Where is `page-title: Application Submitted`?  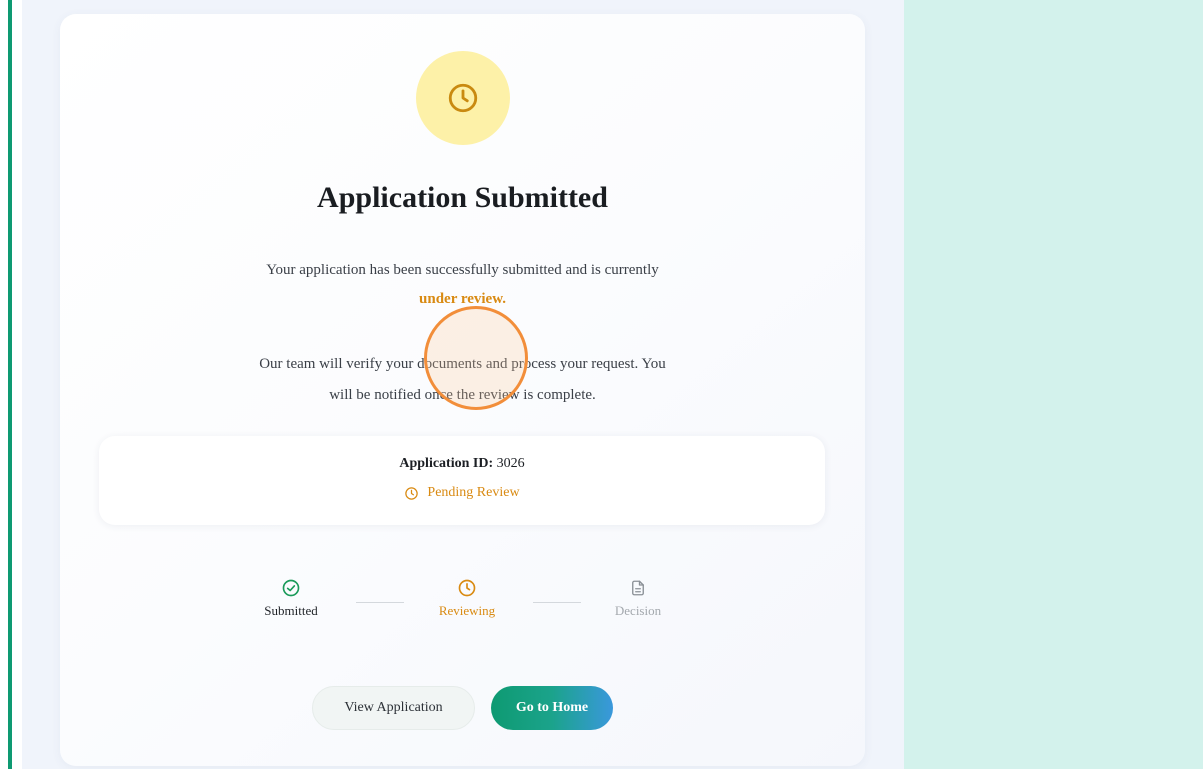 page-title: Application Submitted is located at coordinates (462, 197).